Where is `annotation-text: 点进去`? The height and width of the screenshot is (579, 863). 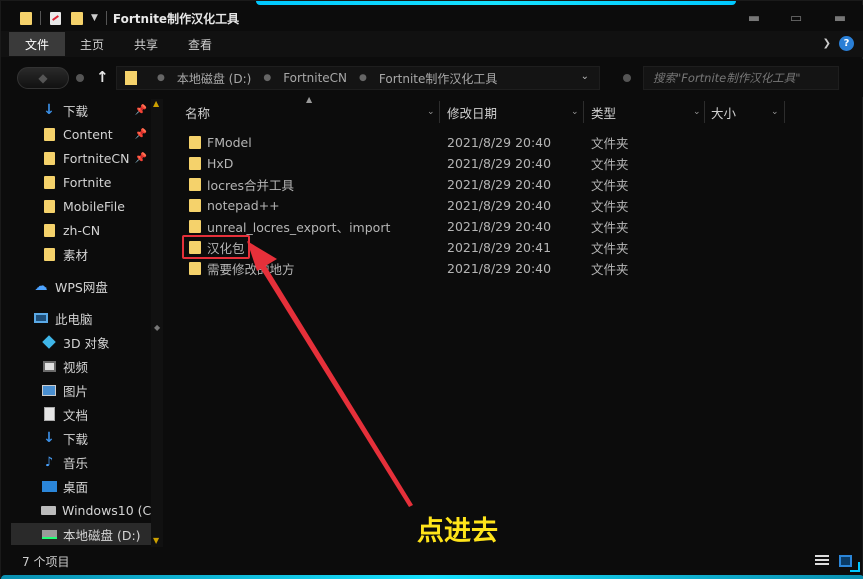 annotation-text: 点进去 is located at coordinates (457, 531).